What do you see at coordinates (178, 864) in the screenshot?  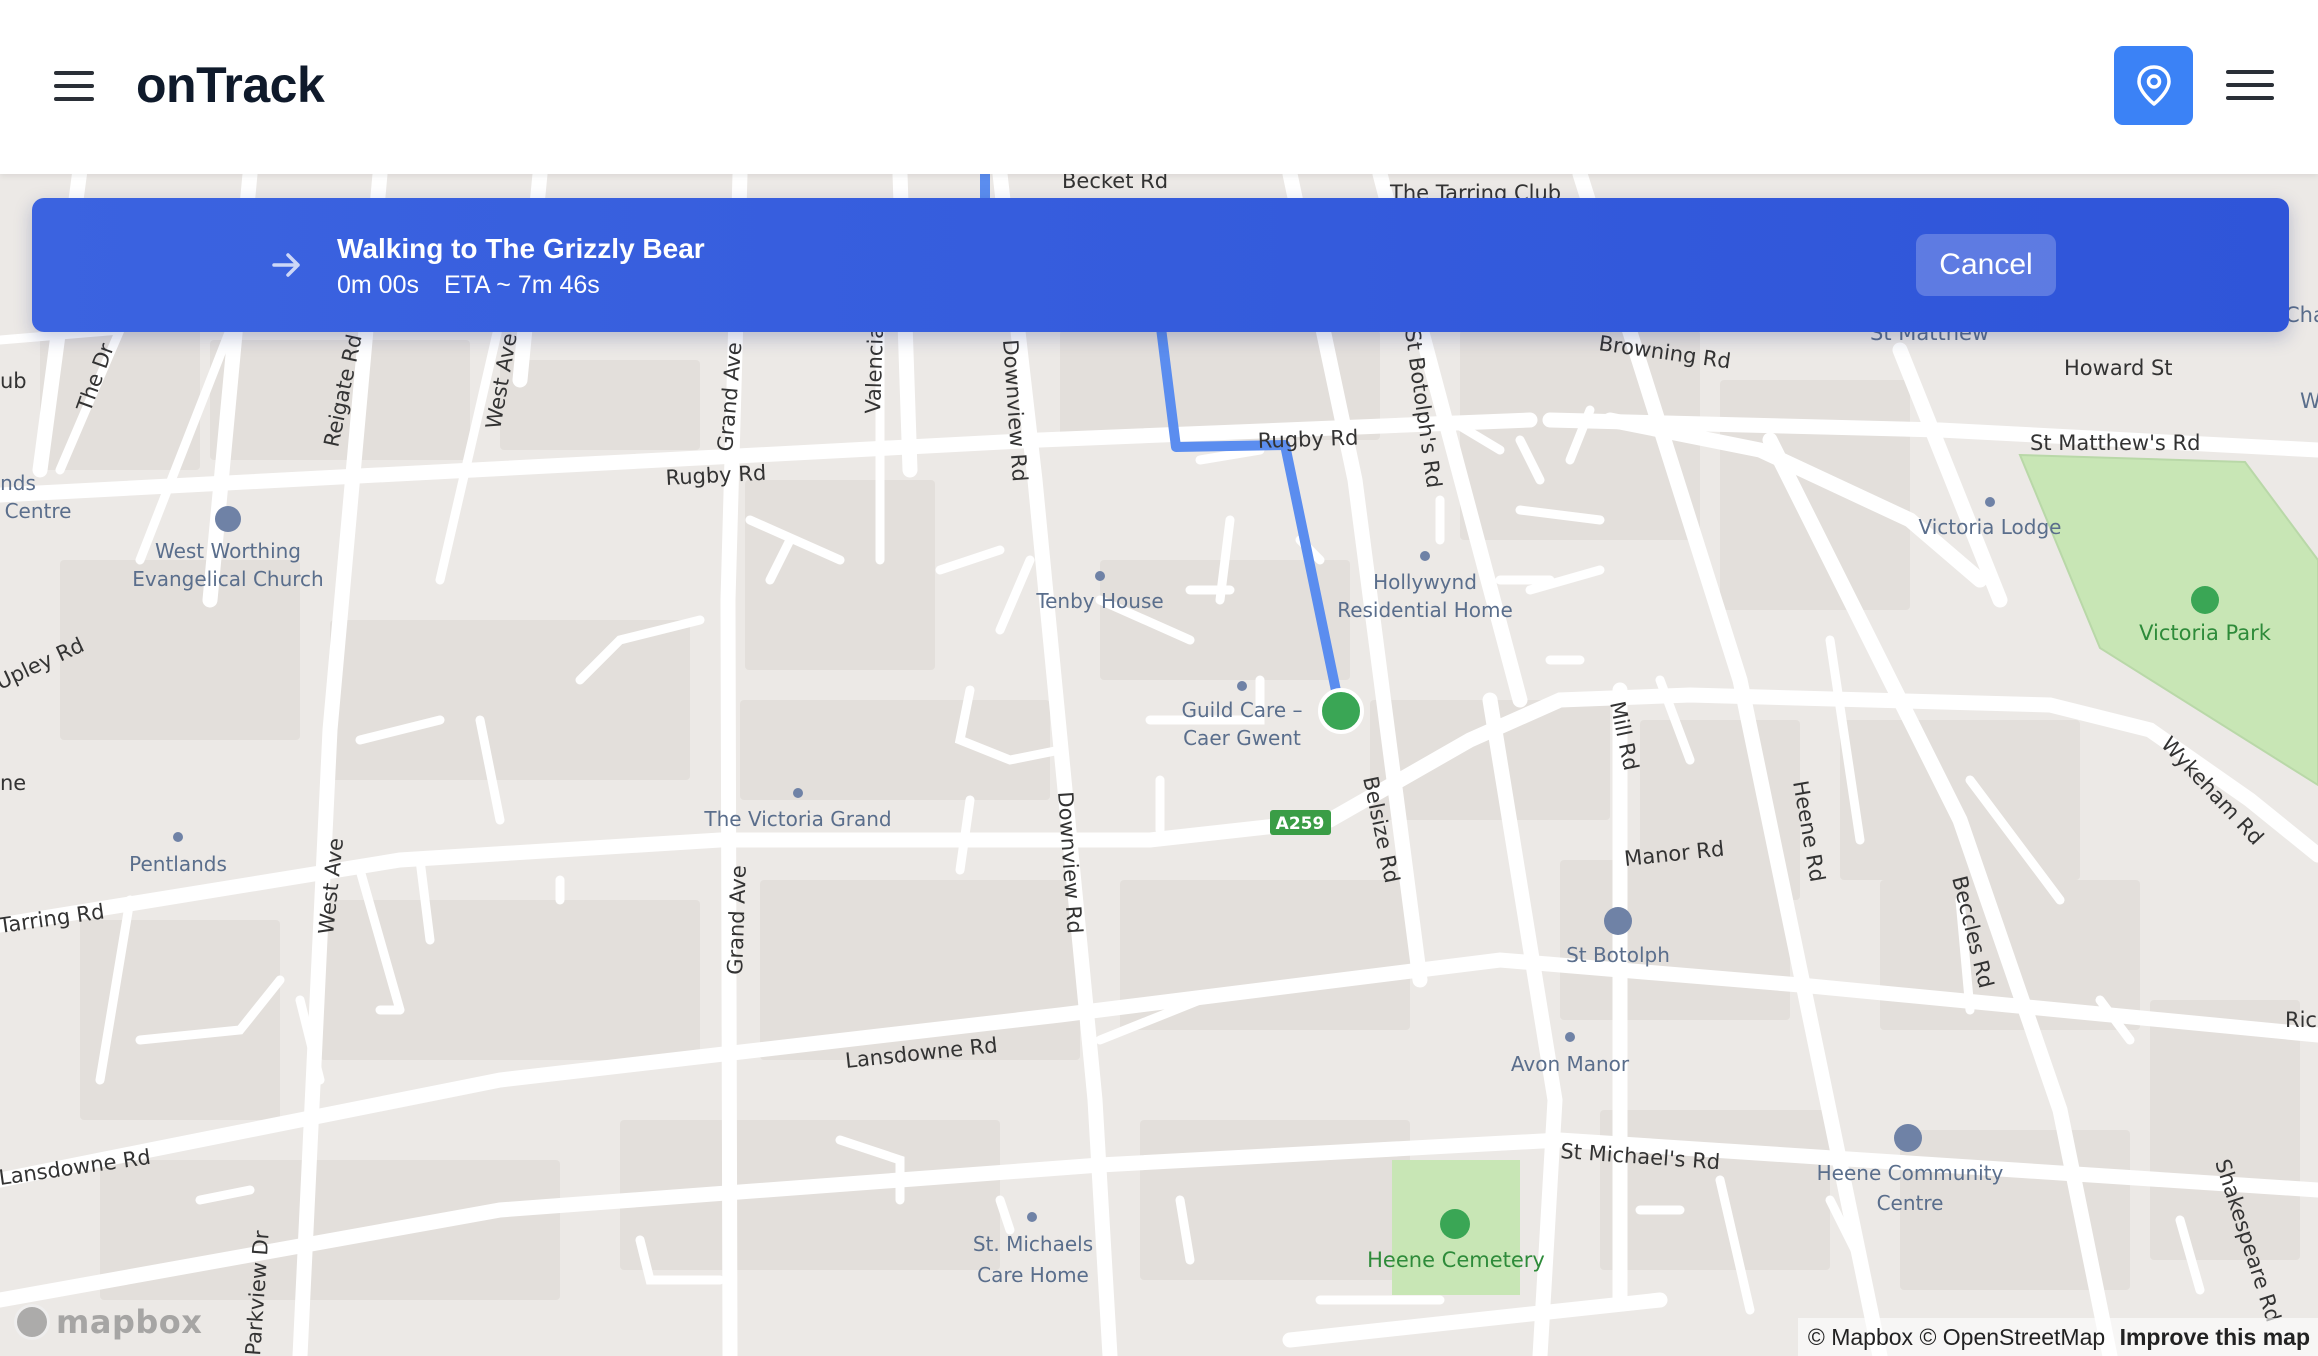 I see `poi-label: Pentlands` at bounding box center [178, 864].